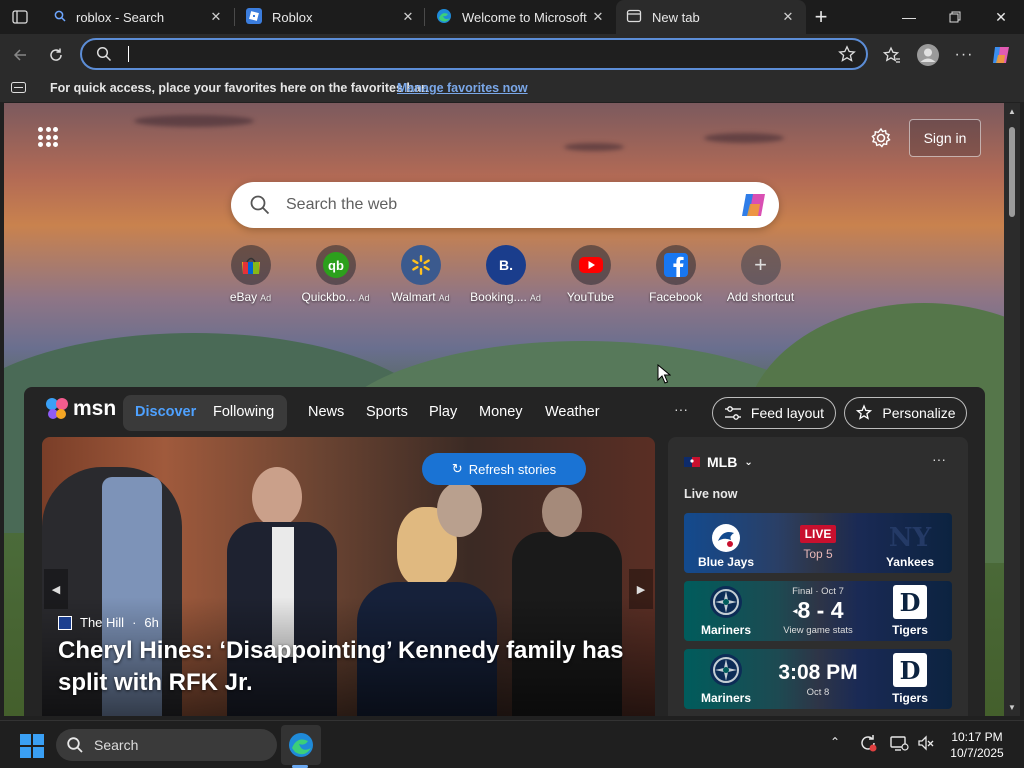  What do you see at coordinates (387, 412) in the screenshot?
I see `nav-sports: Sports` at bounding box center [387, 412].